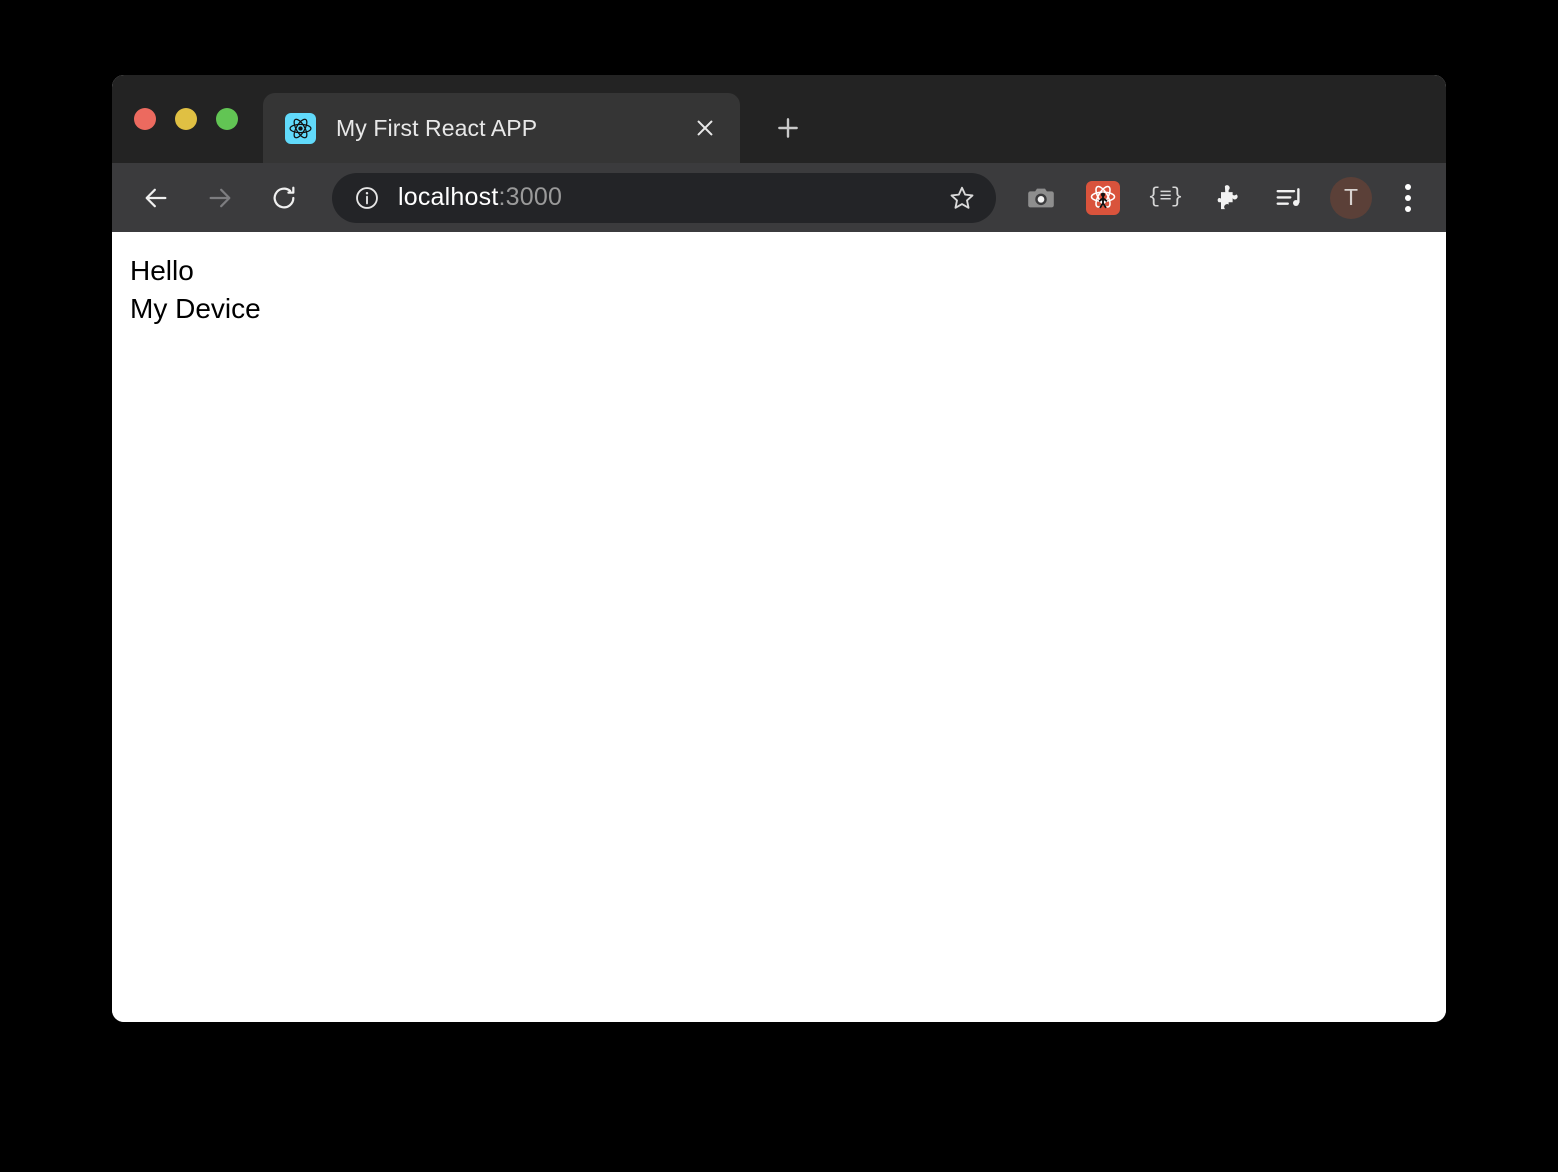  I want to click on minimize-window-button, so click(186, 119).